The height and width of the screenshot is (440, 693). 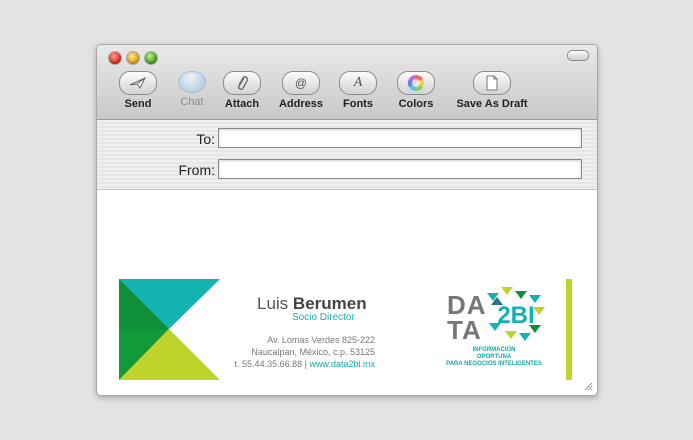 What do you see at coordinates (400, 169) in the screenshot?
I see `from-field` at bounding box center [400, 169].